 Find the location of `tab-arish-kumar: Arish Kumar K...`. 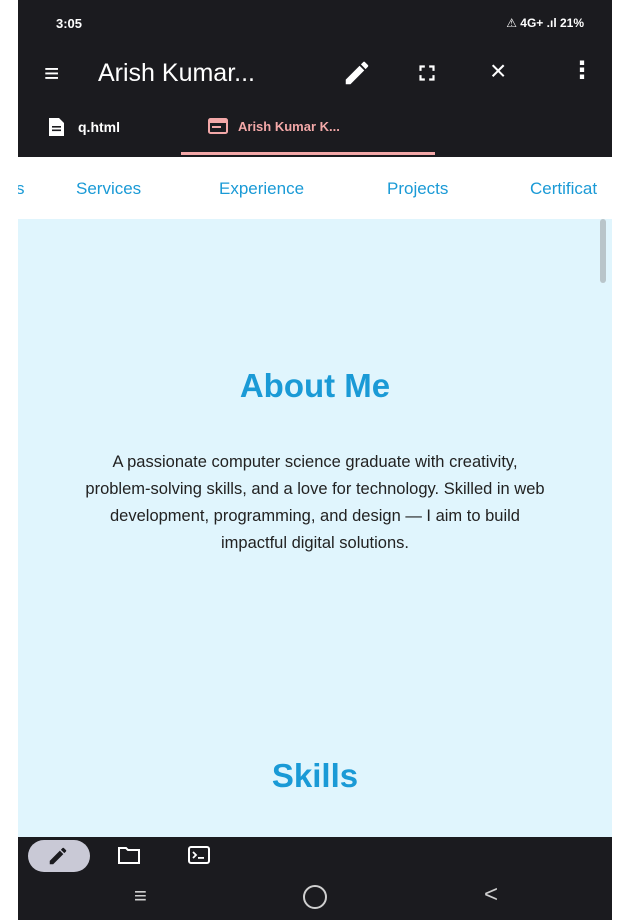

tab-arish-kumar: Arish Kumar K... is located at coordinates (274, 126).